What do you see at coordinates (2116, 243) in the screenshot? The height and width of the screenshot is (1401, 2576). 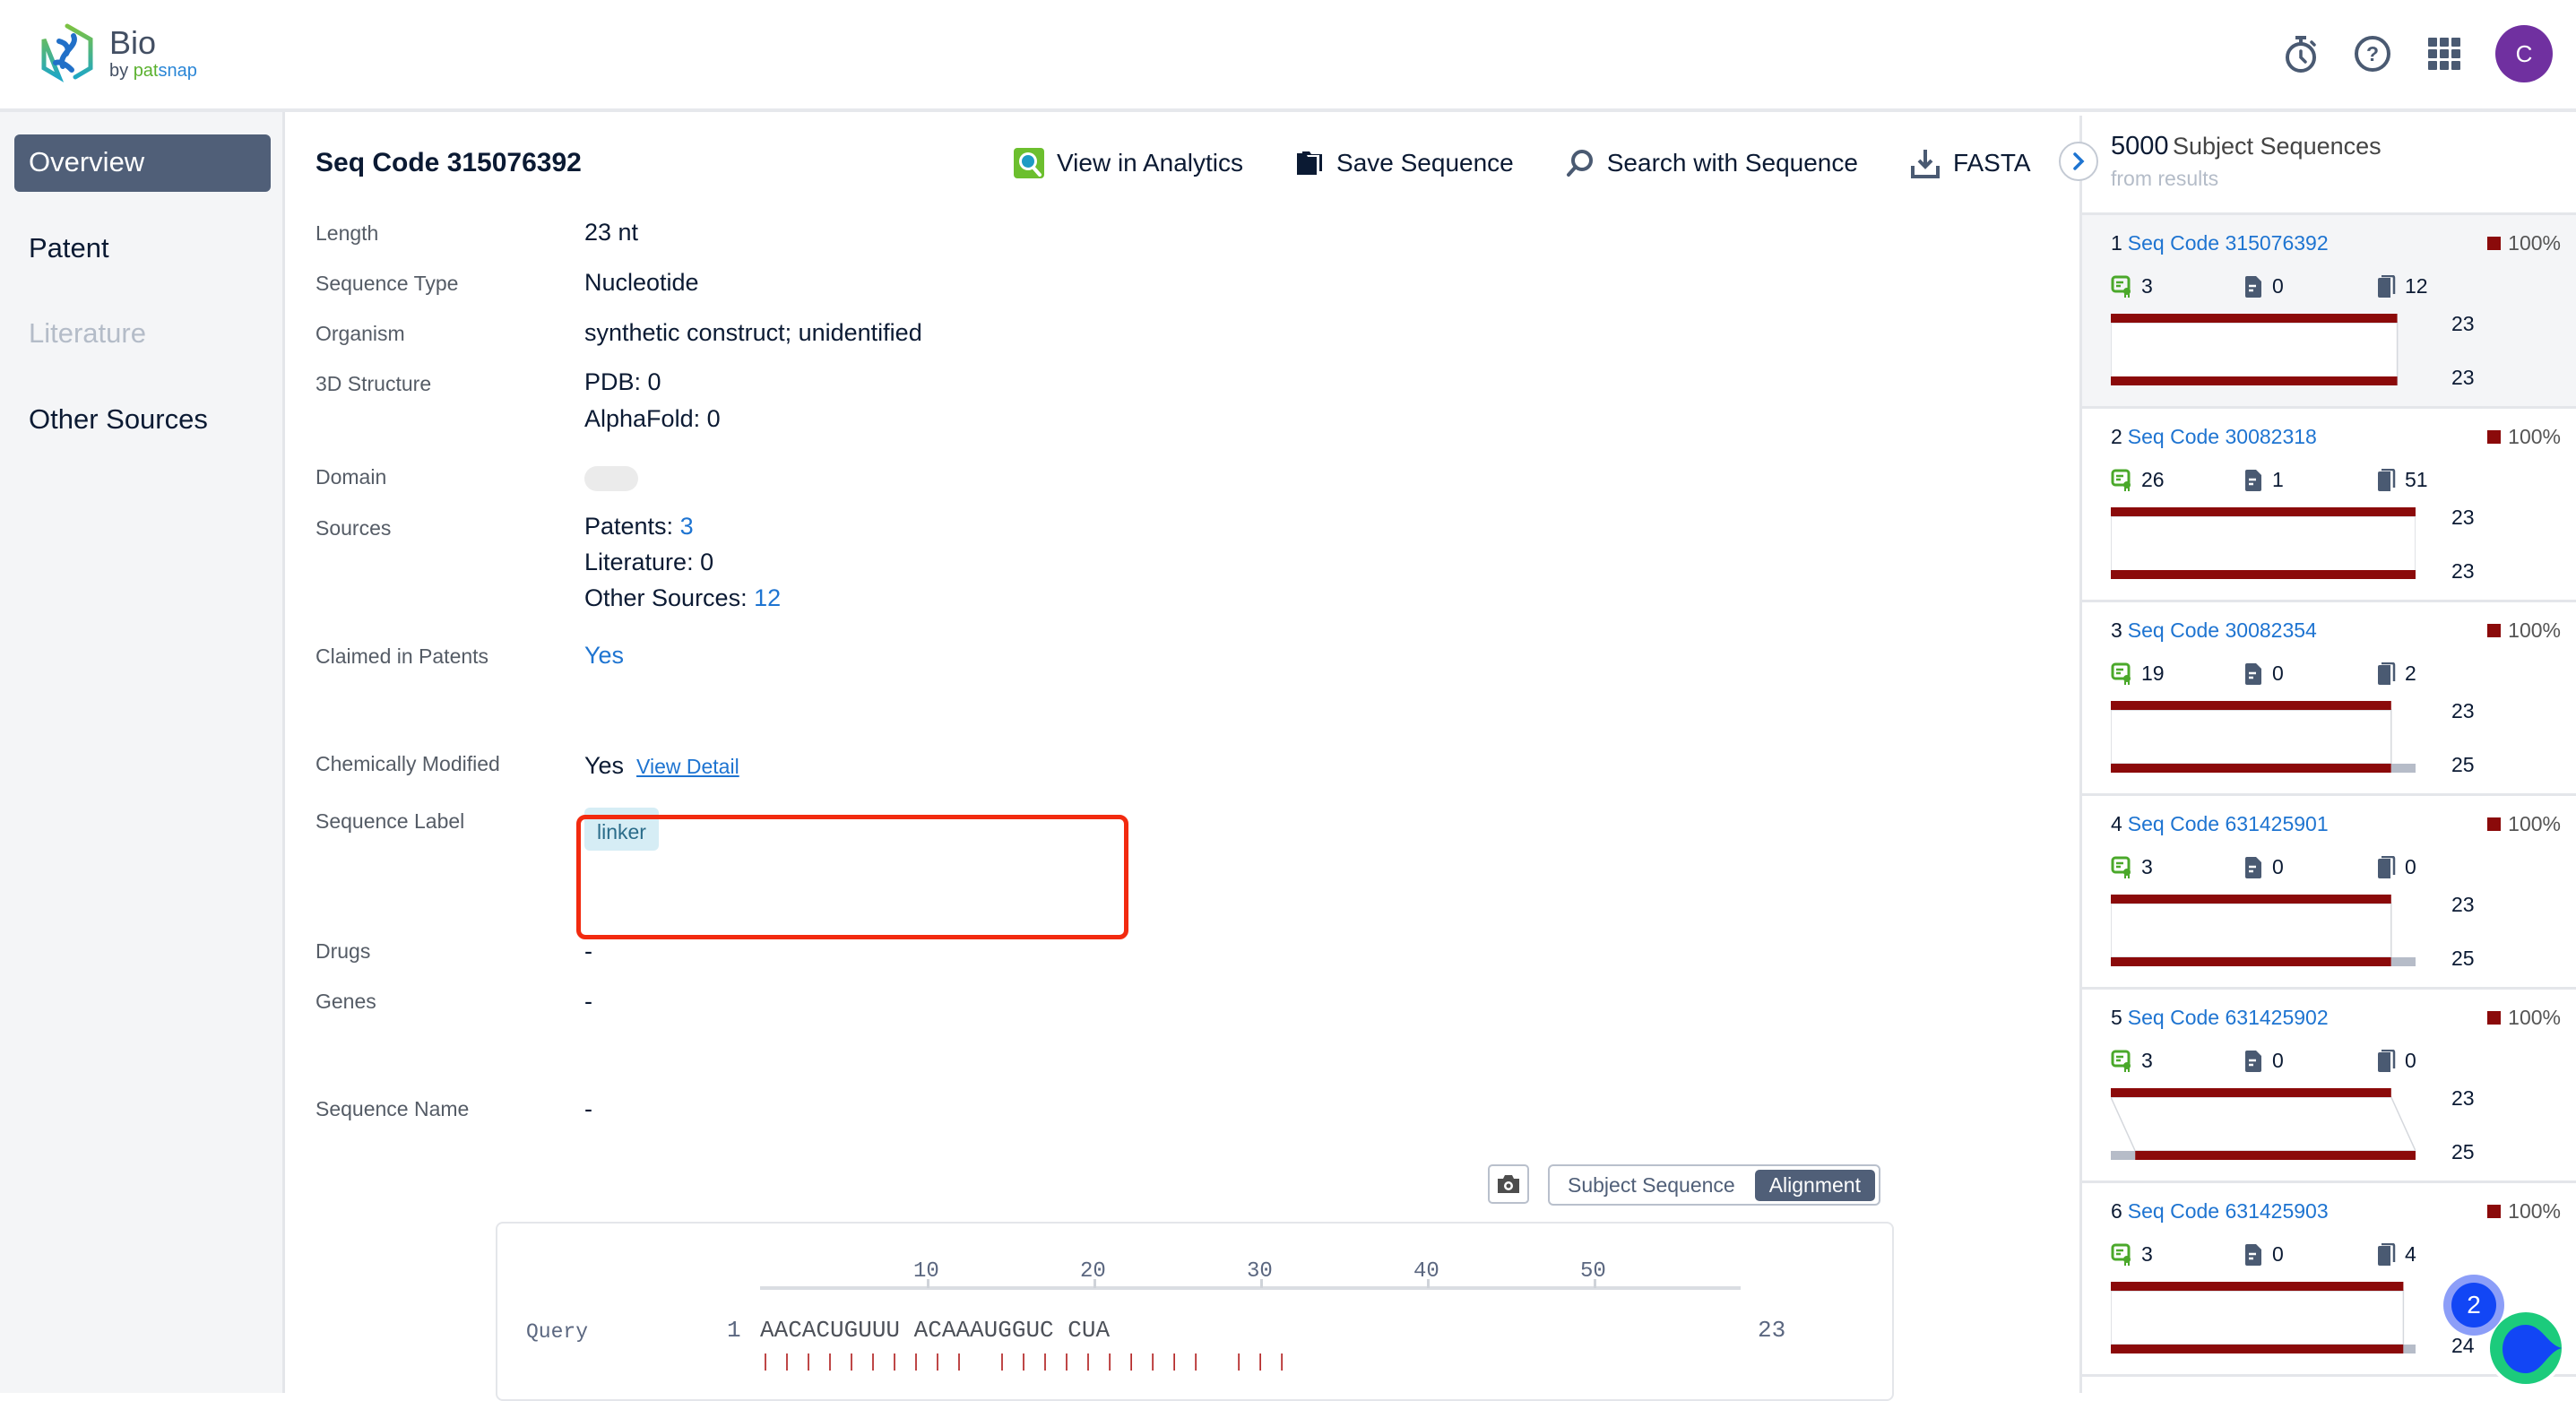 I see `card-index: 1` at bounding box center [2116, 243].